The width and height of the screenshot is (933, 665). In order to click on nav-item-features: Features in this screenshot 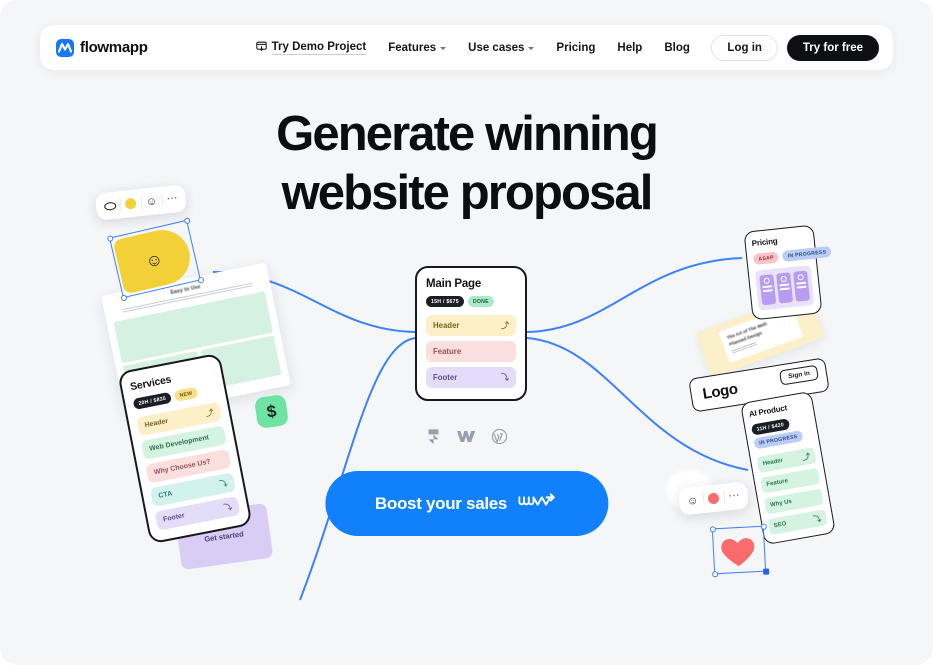, I will do `click(417, 47)`.